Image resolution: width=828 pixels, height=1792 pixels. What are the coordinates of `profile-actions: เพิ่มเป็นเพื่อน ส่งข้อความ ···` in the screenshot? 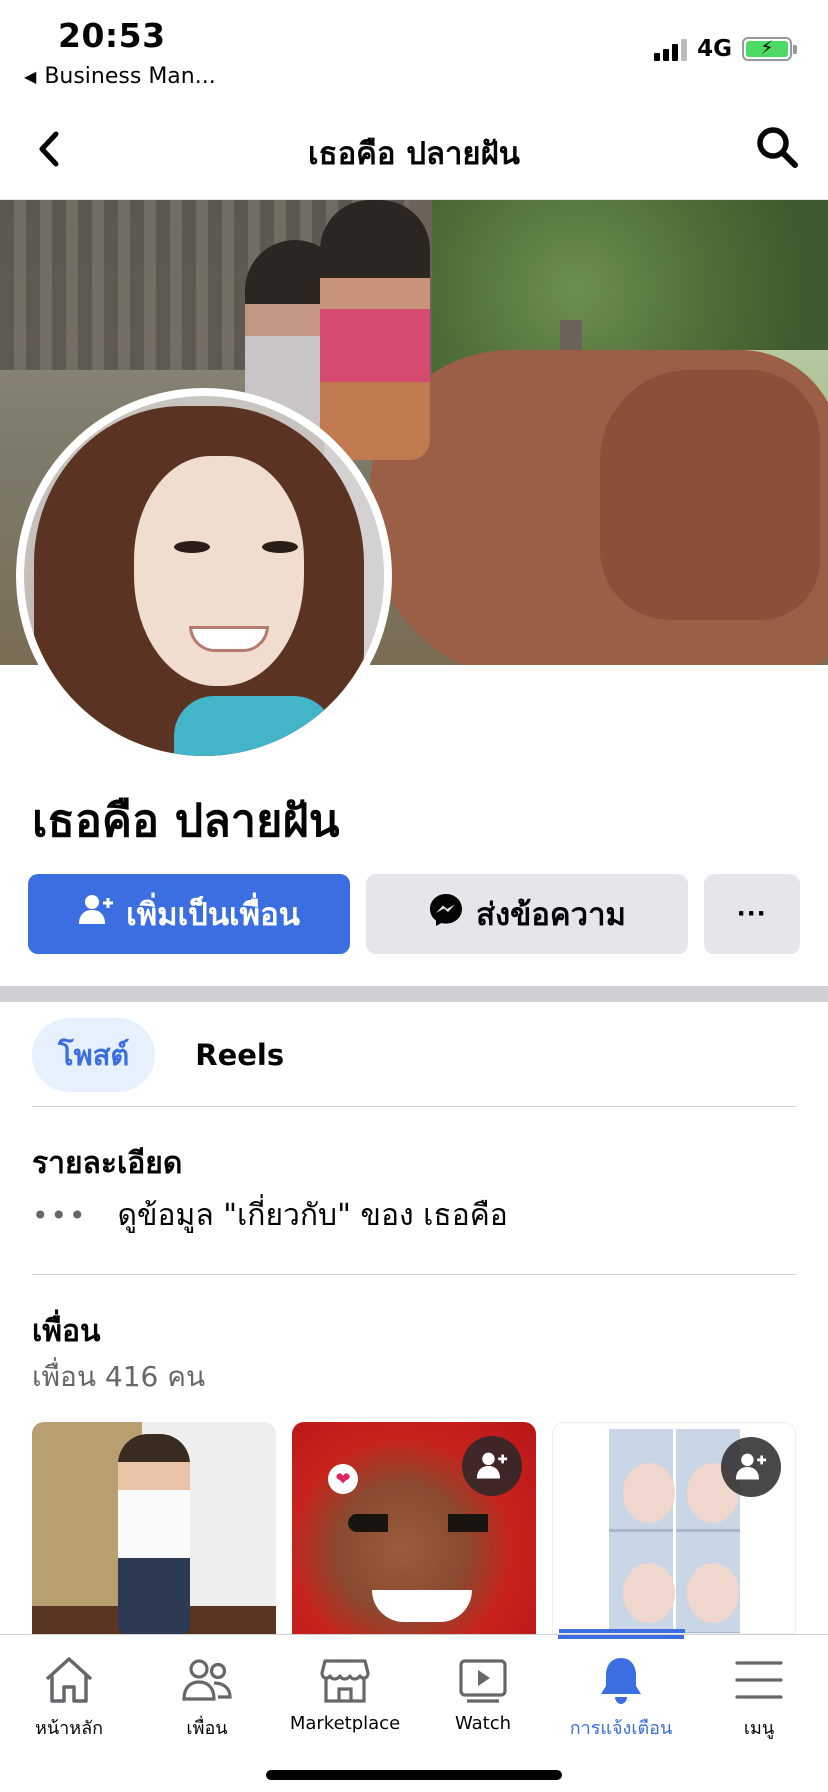 It's located at (414, 914).